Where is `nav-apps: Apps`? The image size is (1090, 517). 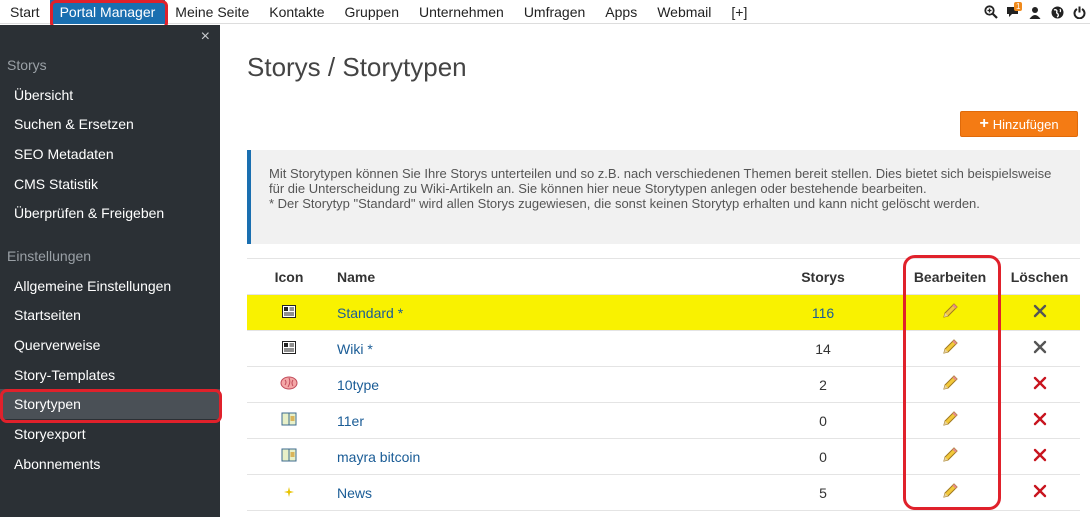
nav-apps: Apps is located at coordinates (621, 12).